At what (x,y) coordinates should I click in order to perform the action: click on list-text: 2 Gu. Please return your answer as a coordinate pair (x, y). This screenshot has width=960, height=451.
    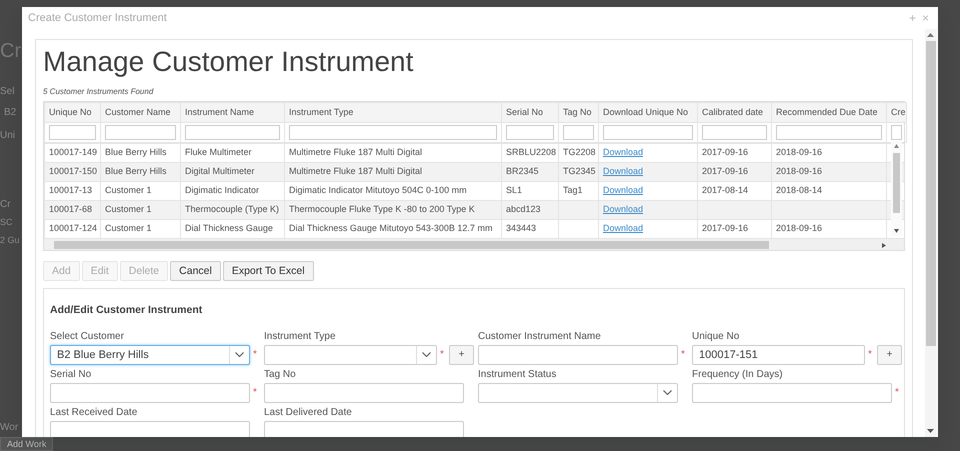
    Looking at the image, I should click on (10, 240).